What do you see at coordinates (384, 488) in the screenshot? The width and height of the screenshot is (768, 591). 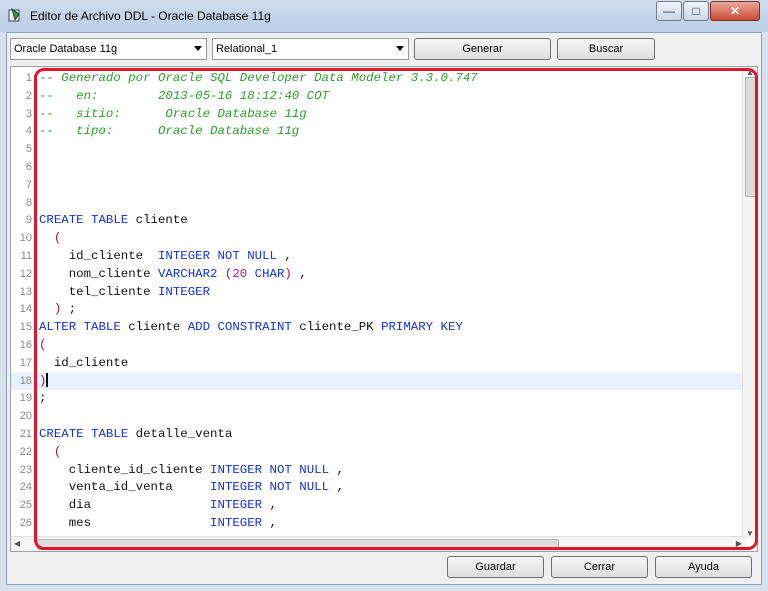 I see `code-line: 24 venta_id_venta INTEGER NOT NULL ,` at bounding box center [384, 488].